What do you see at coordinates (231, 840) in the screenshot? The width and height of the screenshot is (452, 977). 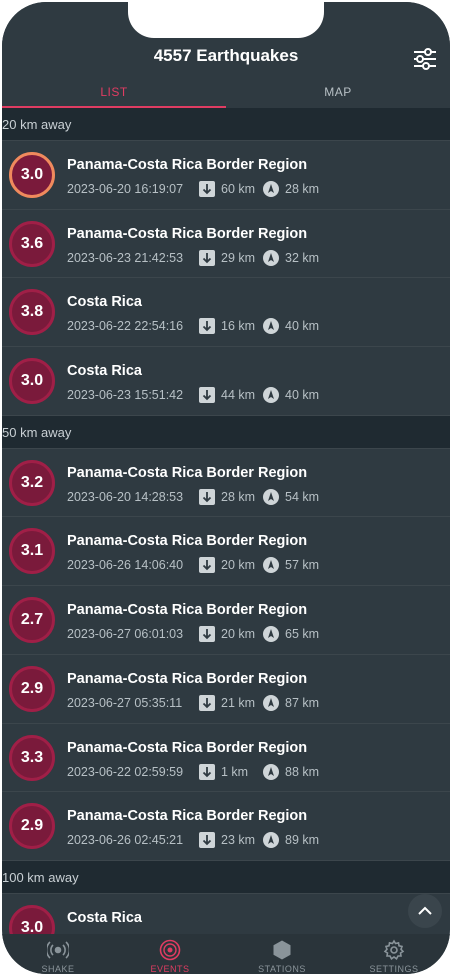 I see `event-depth: 23 km` at bounding box center [231, 840].